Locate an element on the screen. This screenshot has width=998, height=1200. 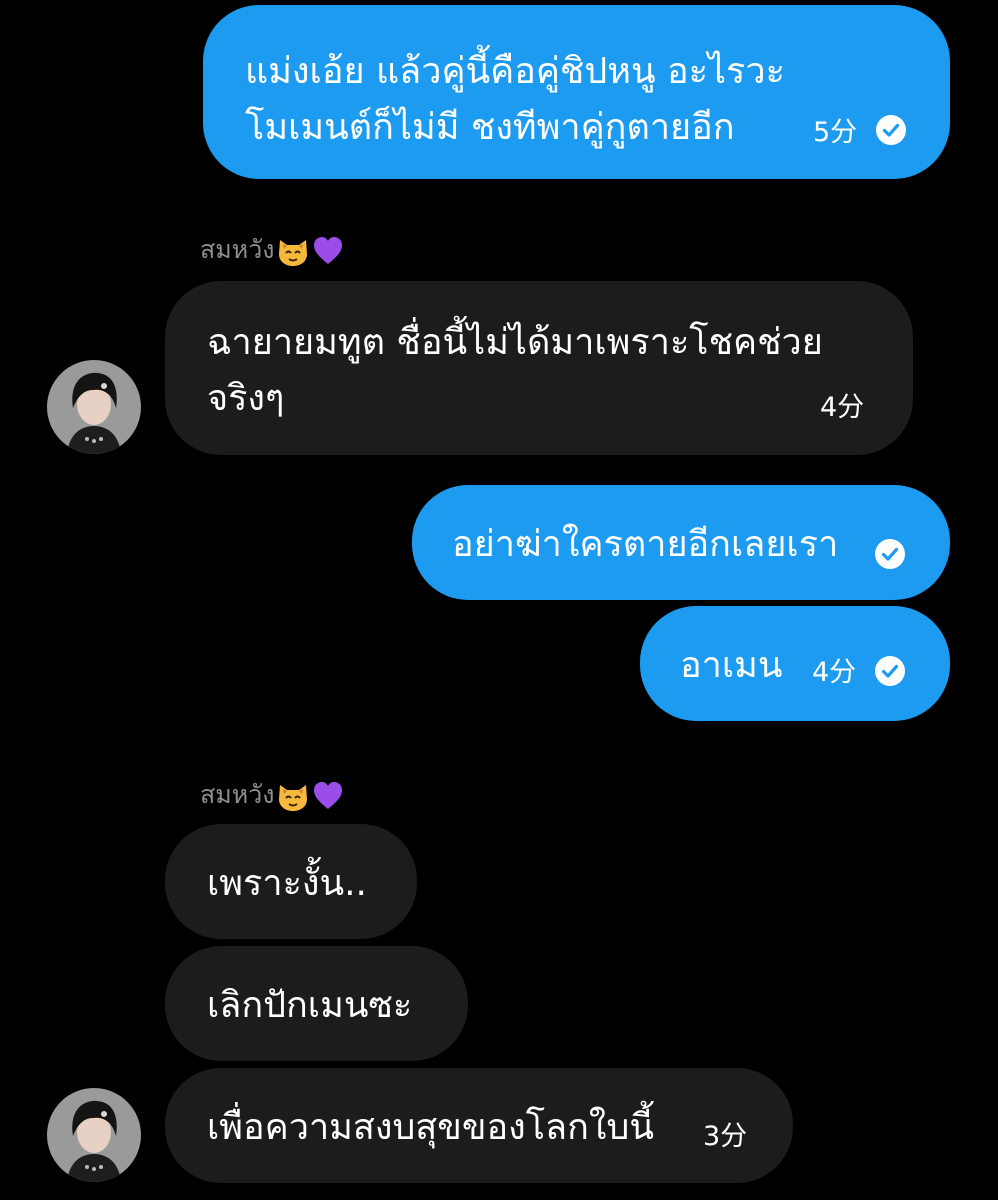
message-text: อย่าฆ่าใครตายอีกเลยเรา is located at coordinates (645, 544).